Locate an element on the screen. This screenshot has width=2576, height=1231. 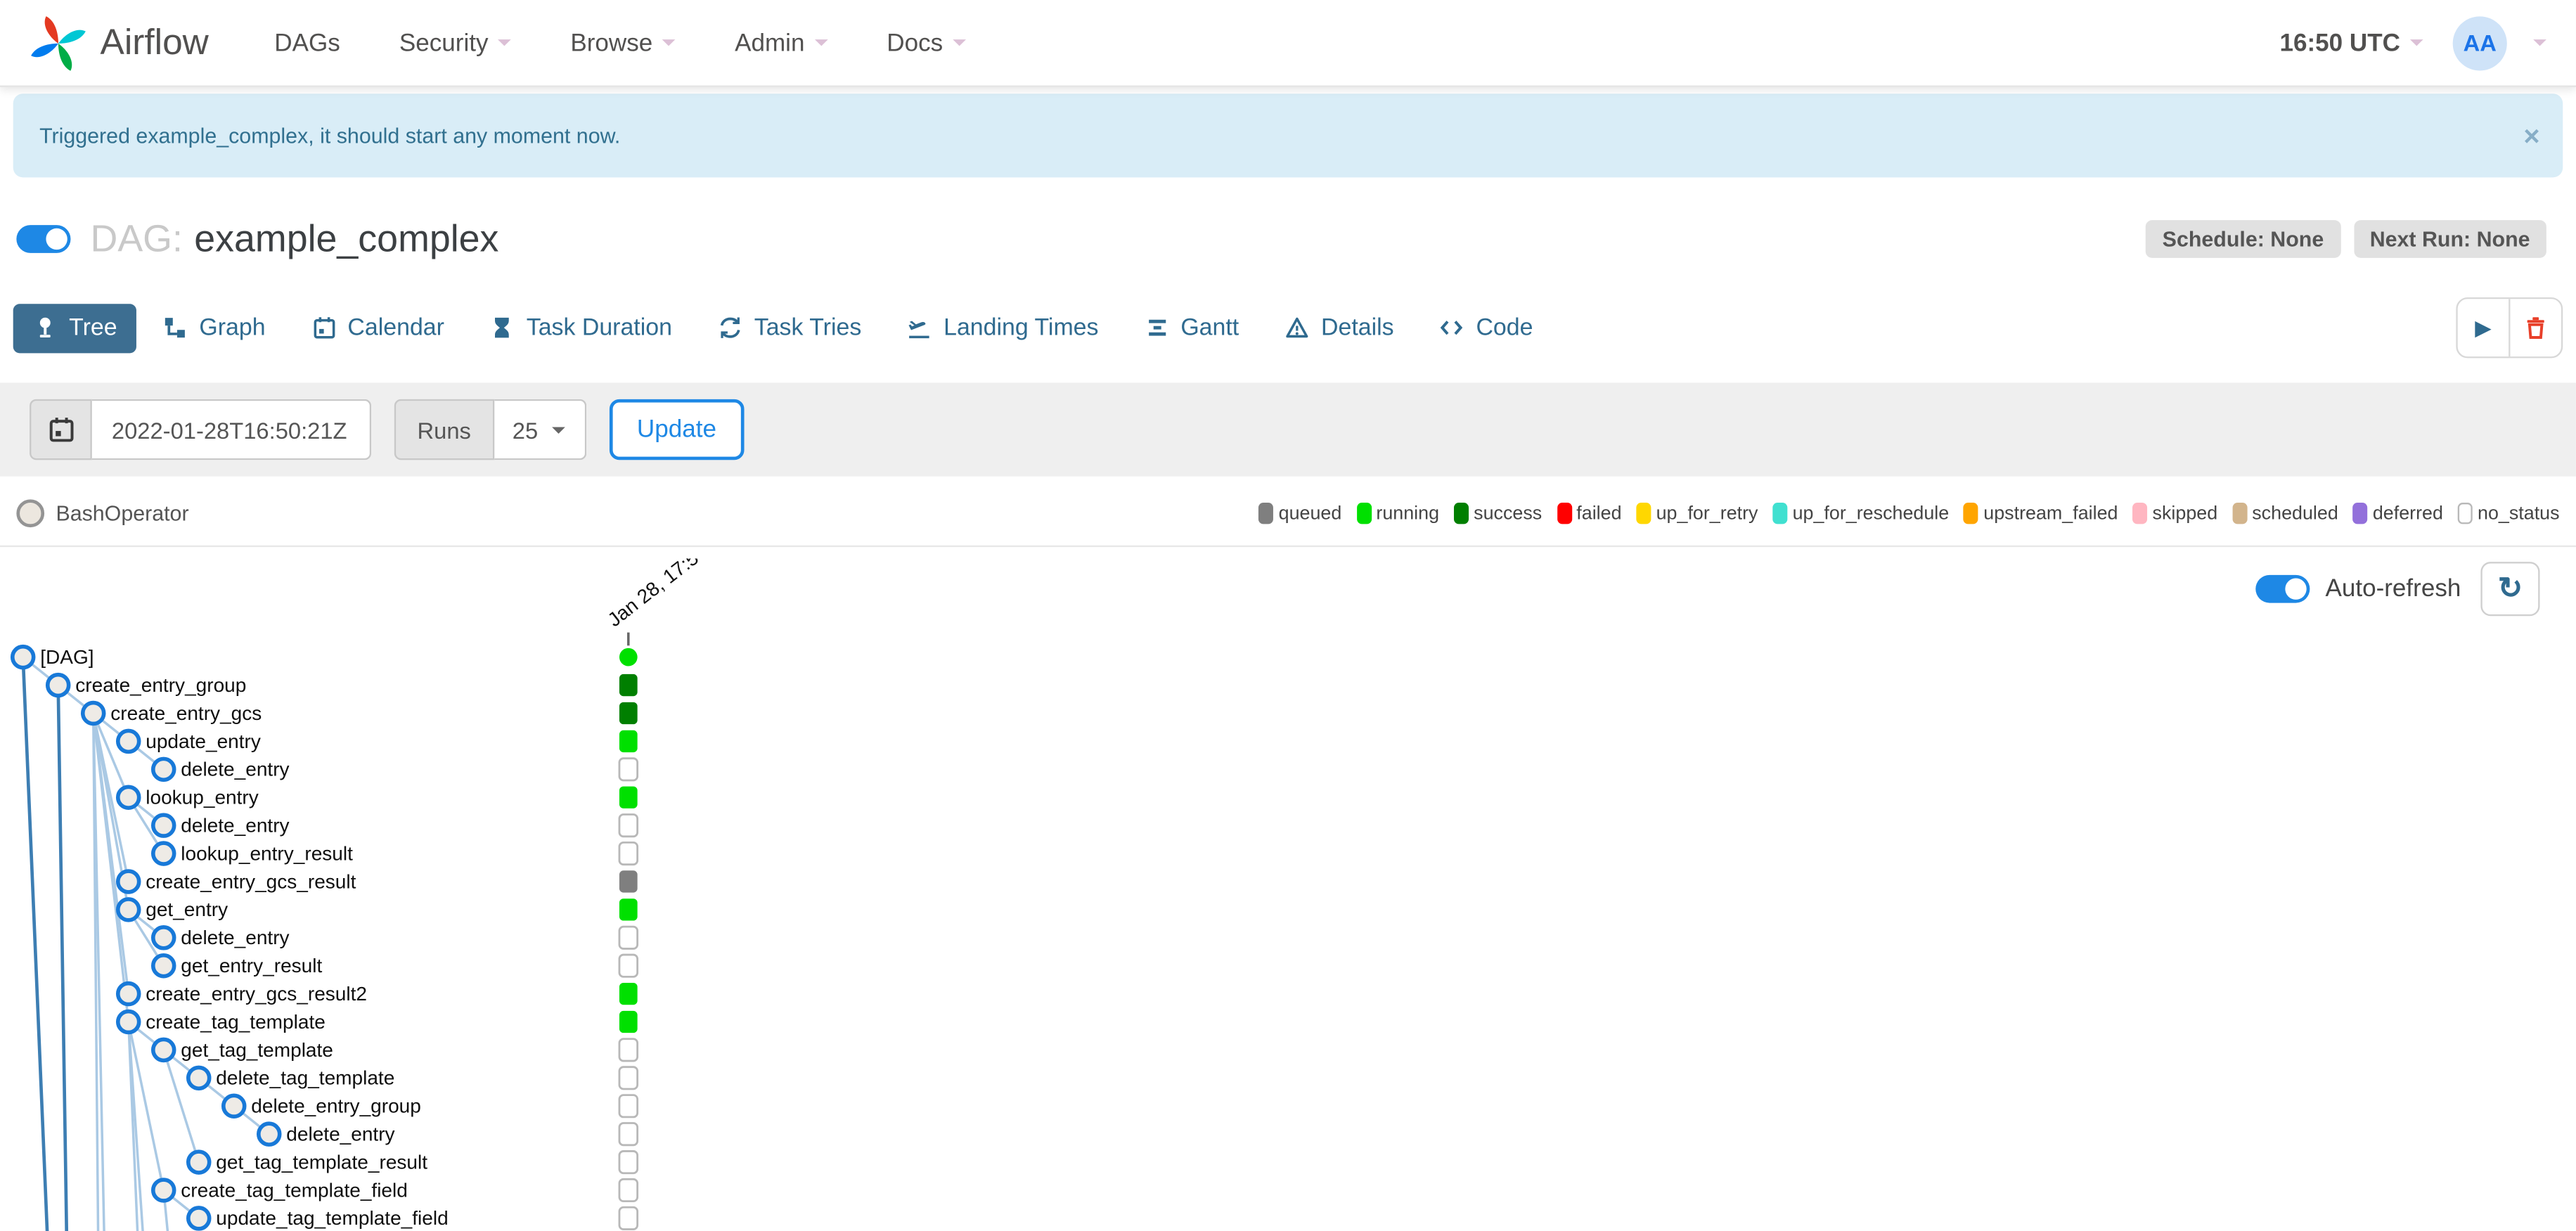
legend-item: success is located at coordinates (1498, 513).